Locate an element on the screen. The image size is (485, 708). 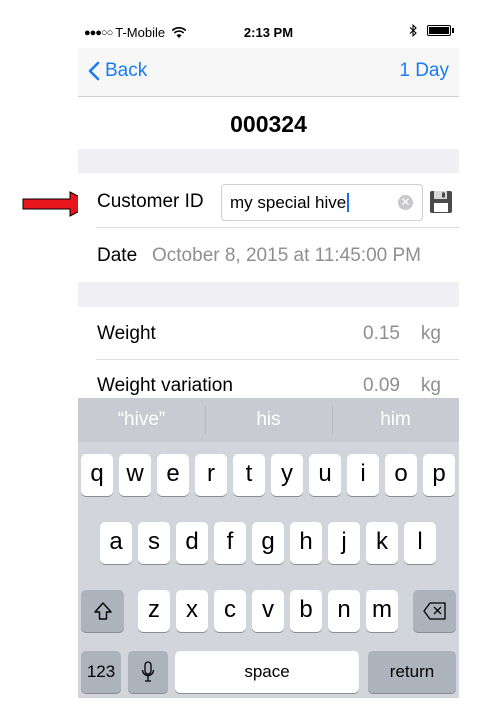
weight-variation-row: Weight variation 0.09 kg is located at coordinates (268, 380).